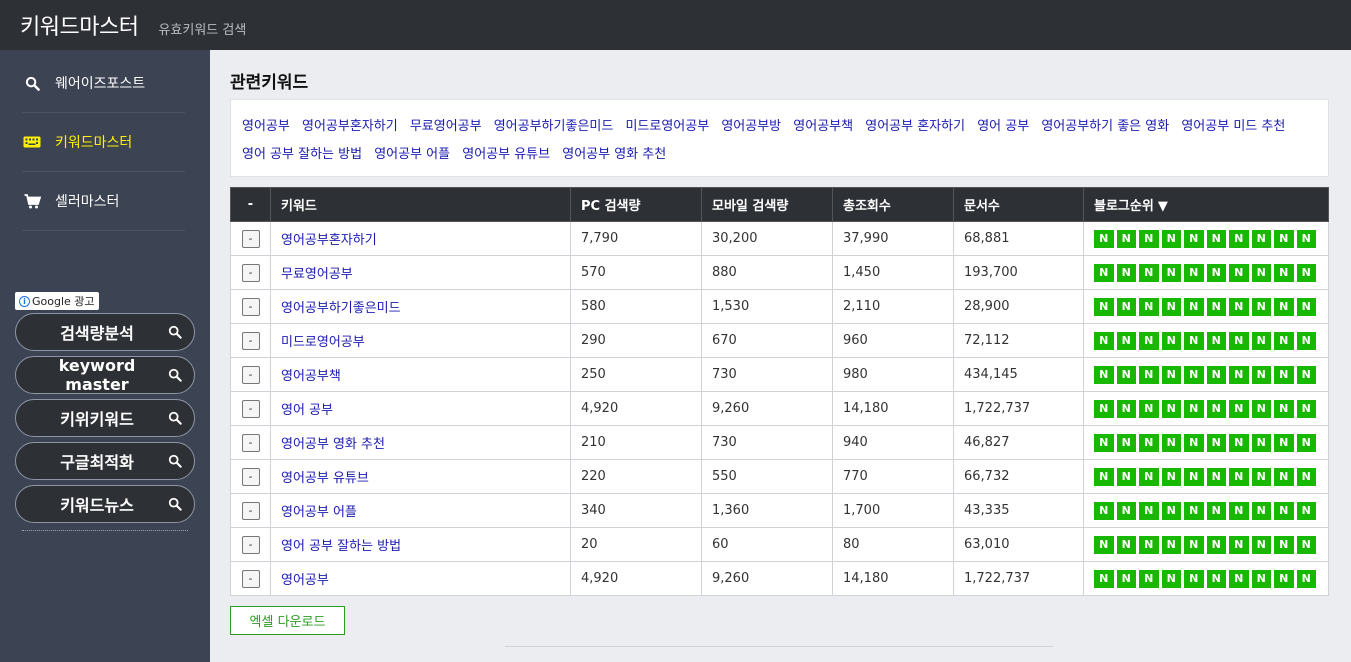  Describe the element at coordinates (420, 442) in the screenshot. I see `keyword-cell: 영어공부 영화 추천` at that location.